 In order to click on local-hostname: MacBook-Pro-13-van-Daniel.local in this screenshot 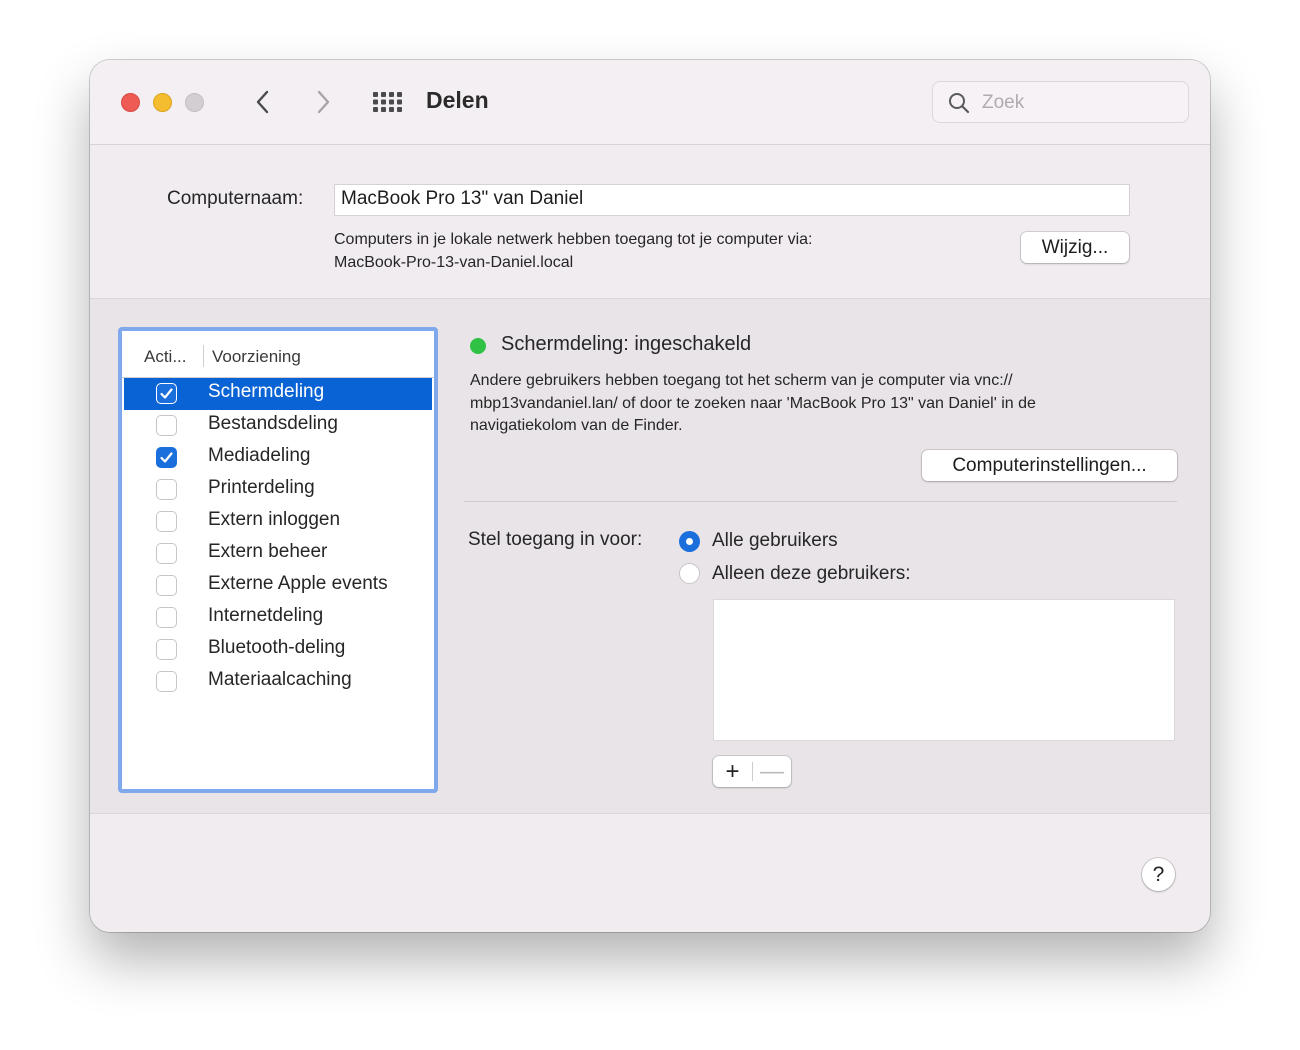, I will do `click(454, 262)`.